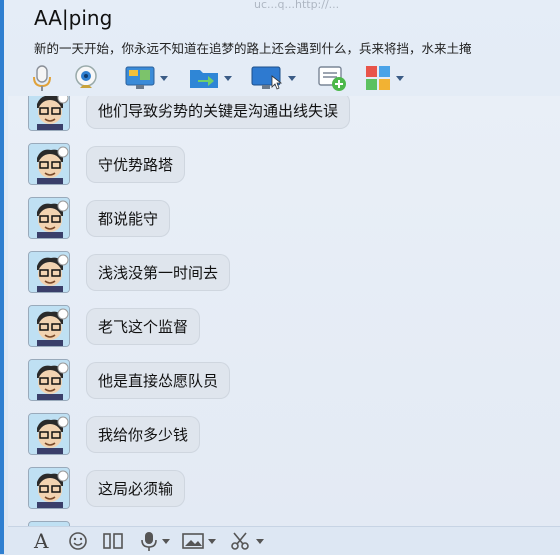 The width and height of the screenshot is (560, 555). I want to click on message-bubble: 守优势路塔, so click(136, 164).